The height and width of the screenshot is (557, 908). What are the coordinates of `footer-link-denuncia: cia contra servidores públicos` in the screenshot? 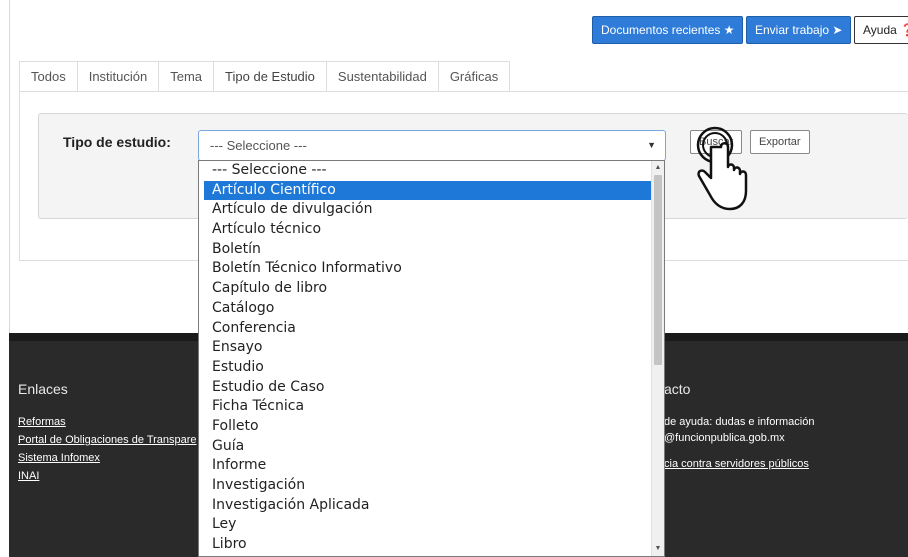 It's located at (736, 464).